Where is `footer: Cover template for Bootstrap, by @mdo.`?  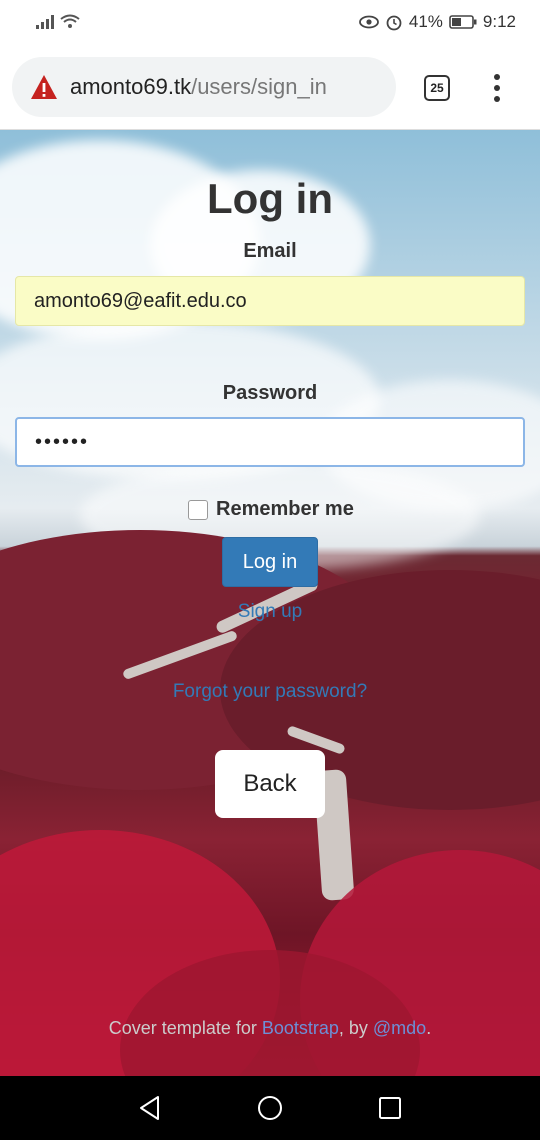
footer: Cover template for Bootstrap, by @mdo. is located at coordinates (270, 1028).